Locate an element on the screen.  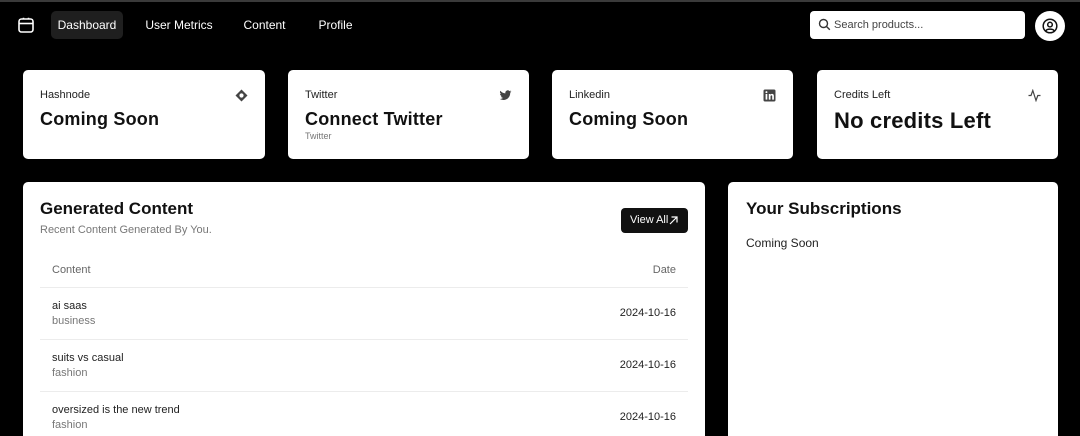
card-twitter: Twitter Connect Twitter Twitter is located at coordinates (408, 114).